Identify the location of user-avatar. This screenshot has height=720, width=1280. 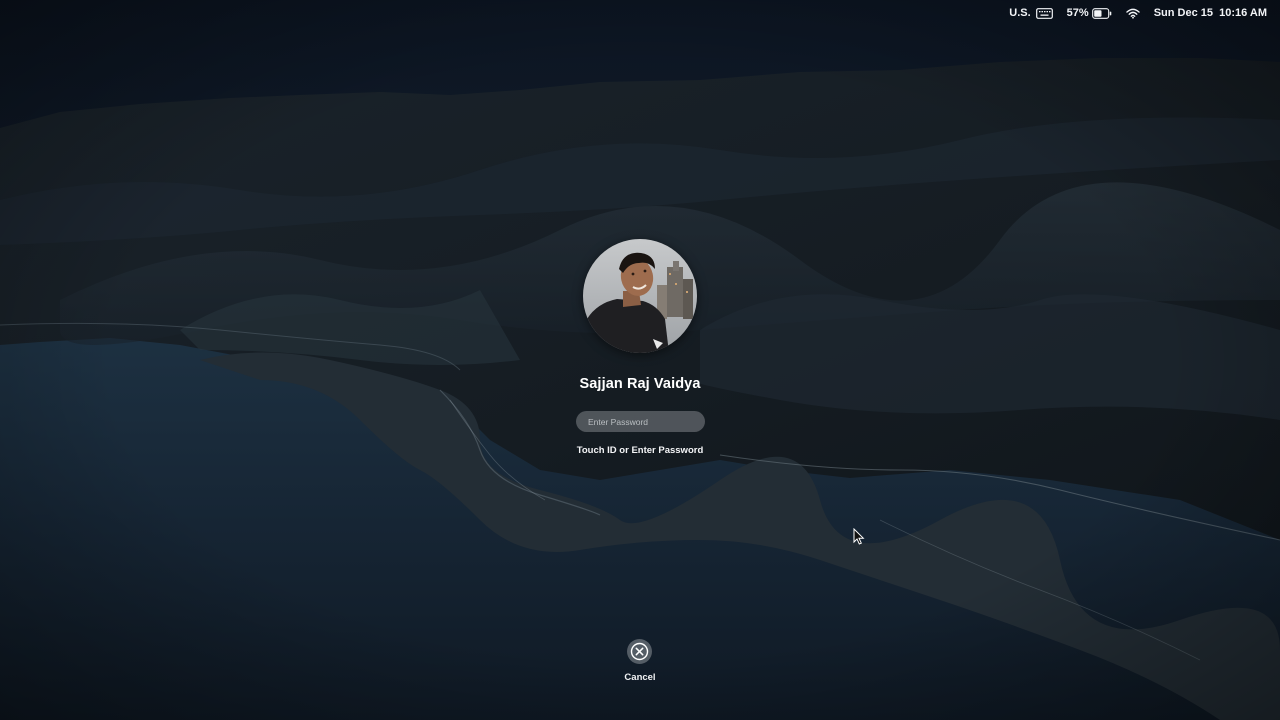
(640, 296).